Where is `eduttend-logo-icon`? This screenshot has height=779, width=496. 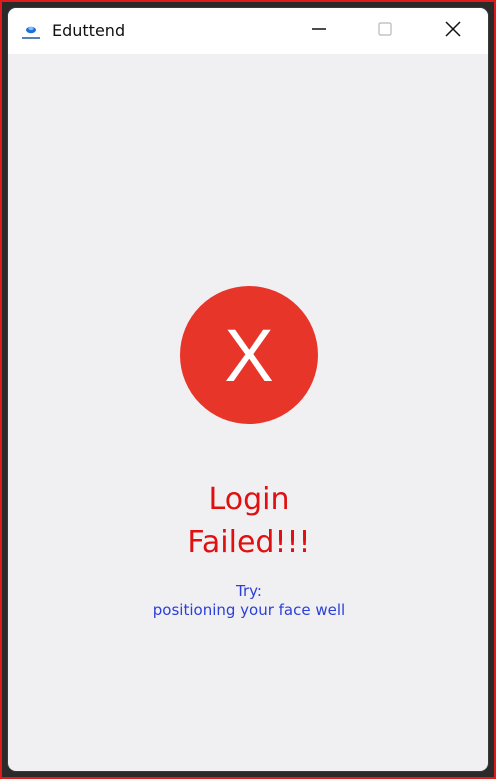
eduttend-logo-icon is located at coordinates (31, 32).